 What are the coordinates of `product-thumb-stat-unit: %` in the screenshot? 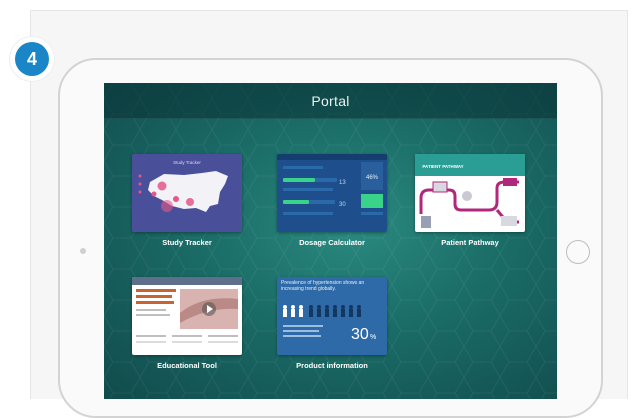 It's located at (373, 337).